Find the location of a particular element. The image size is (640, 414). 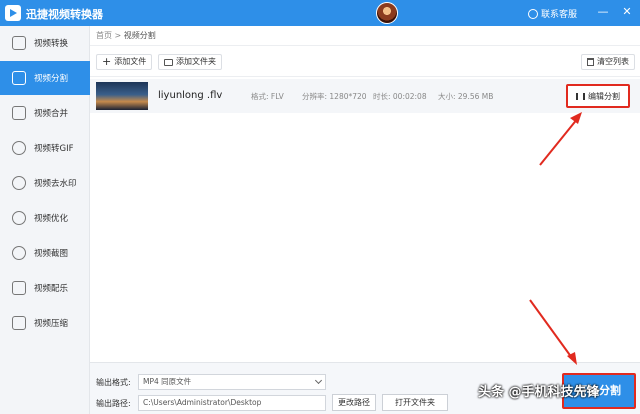

sidebar-item-label: 视频分割 is located at coordinates (51, 79).